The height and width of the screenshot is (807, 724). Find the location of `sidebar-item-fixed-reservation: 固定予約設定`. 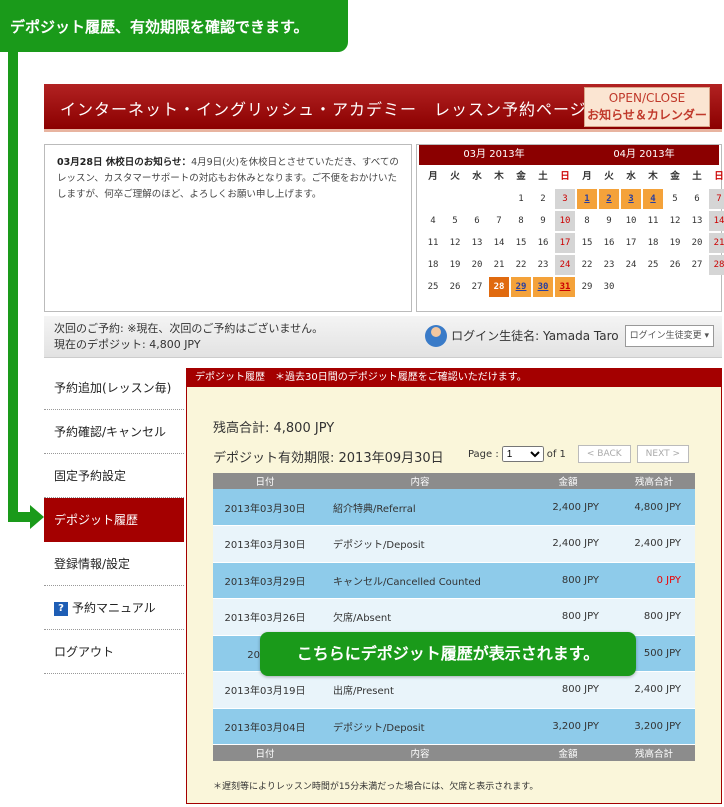

sidebar-item-fixed-reservation: 固定予約設定 is located at coordinates (114, 476).